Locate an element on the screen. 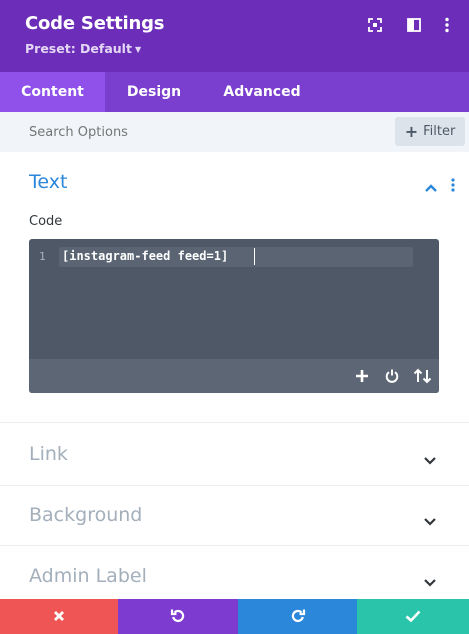 This screenshot has width=469, height=634. section-title-text: Text is located at coordinates (48, 182).